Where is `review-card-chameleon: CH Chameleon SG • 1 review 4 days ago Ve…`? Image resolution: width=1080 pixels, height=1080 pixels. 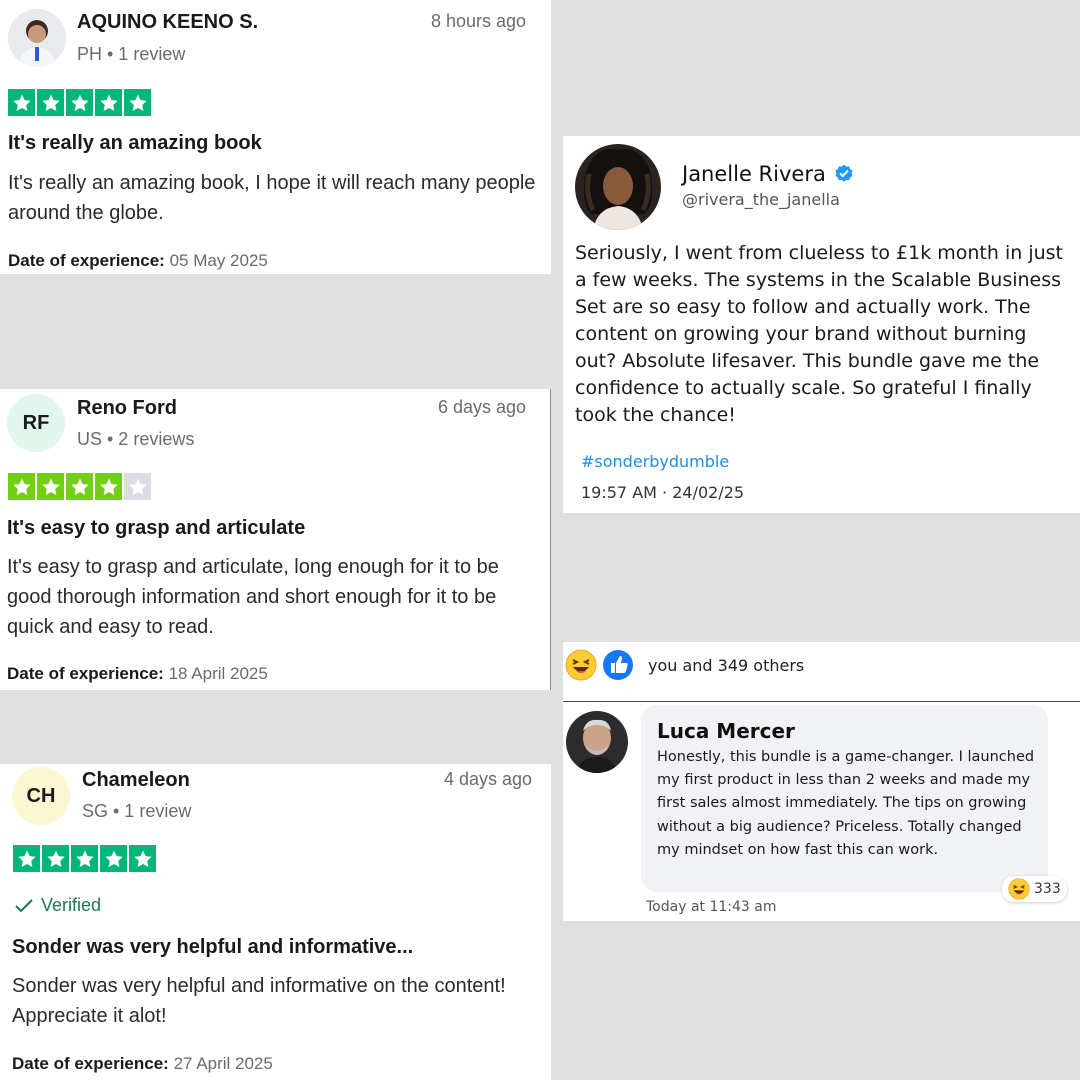
review-card-chameleon: CH Chameleon SG • 1 review 4 days ago Ve… is located at coordinates (275, 922).